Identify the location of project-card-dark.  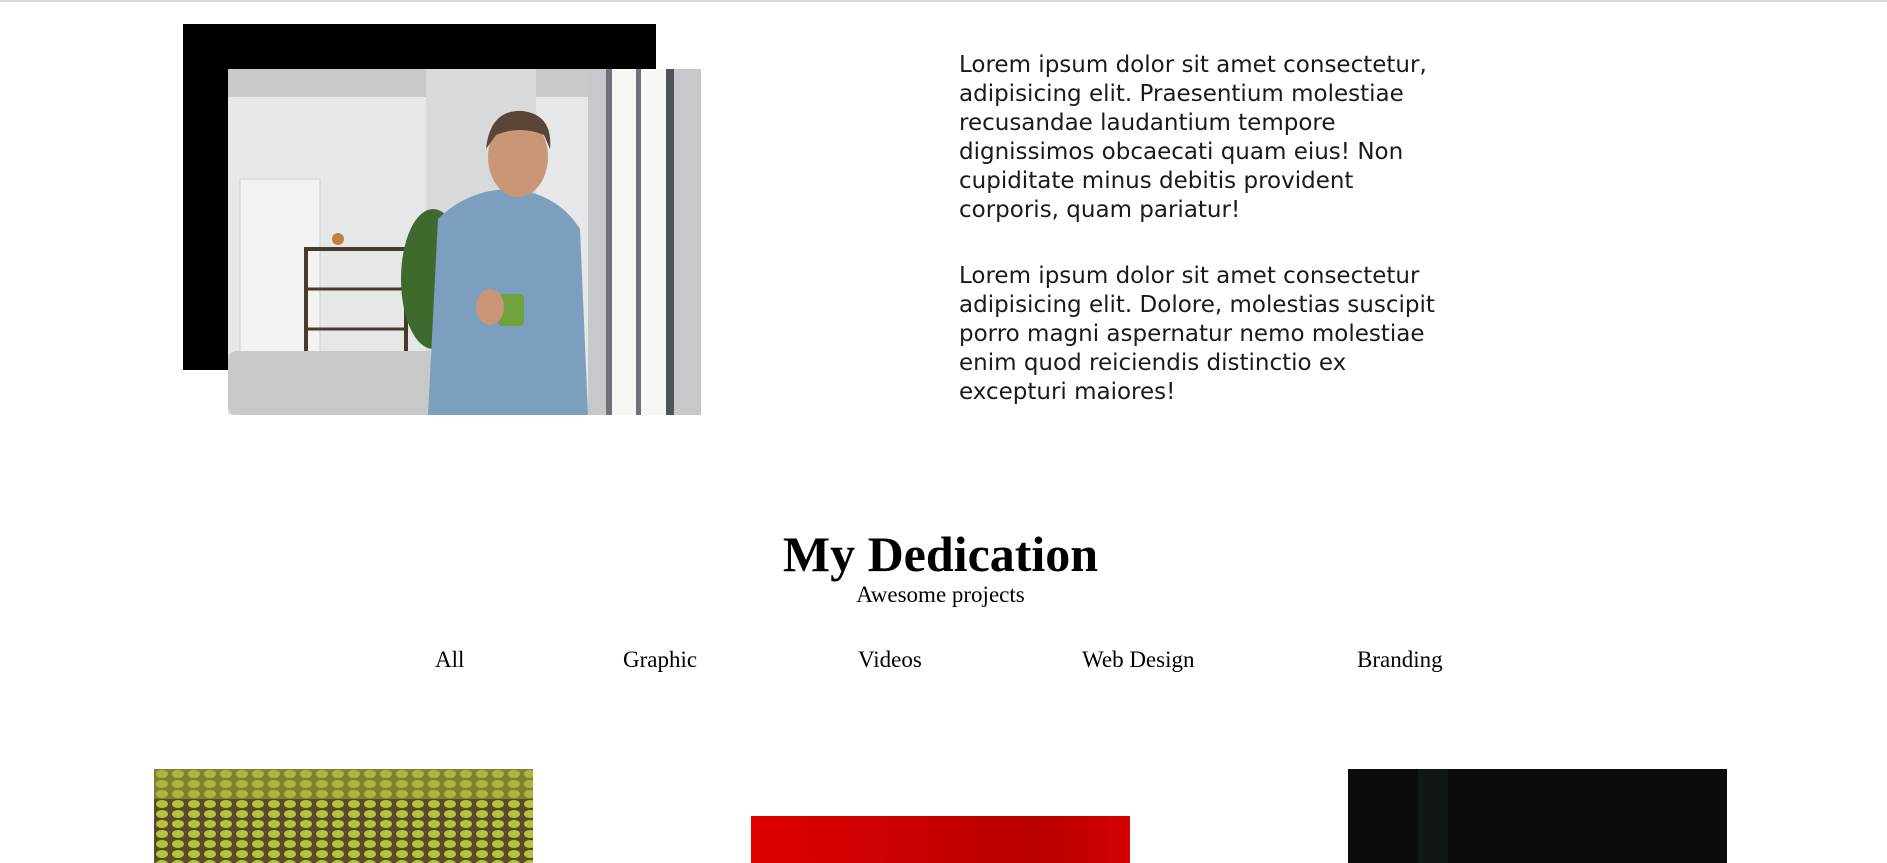
(1537, 816).